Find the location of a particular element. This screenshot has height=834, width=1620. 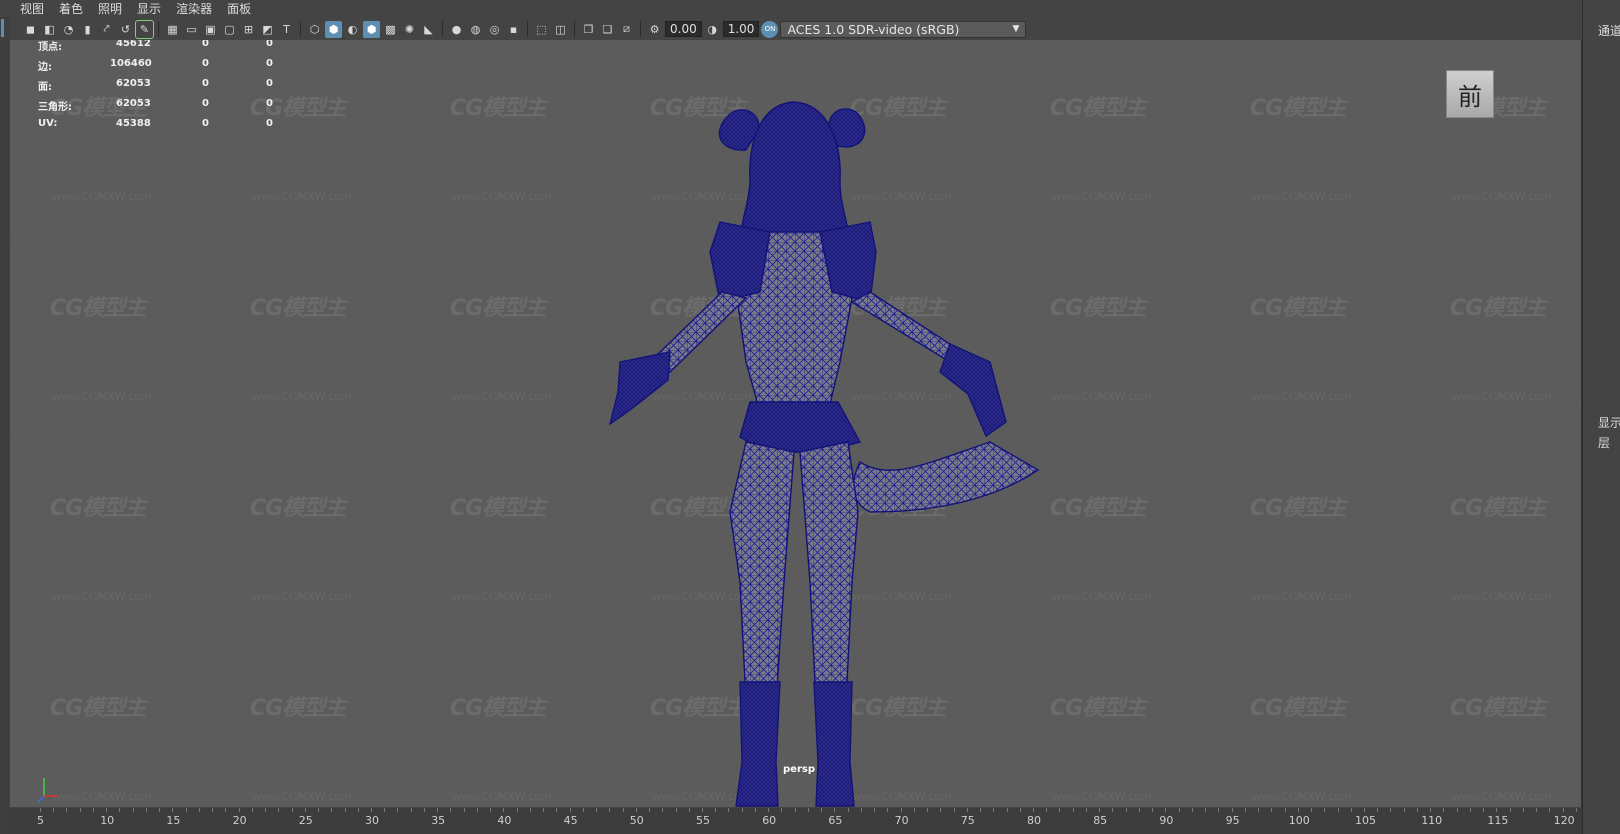

timeline-tick-label: 5 is located at coordinates (40, 820).